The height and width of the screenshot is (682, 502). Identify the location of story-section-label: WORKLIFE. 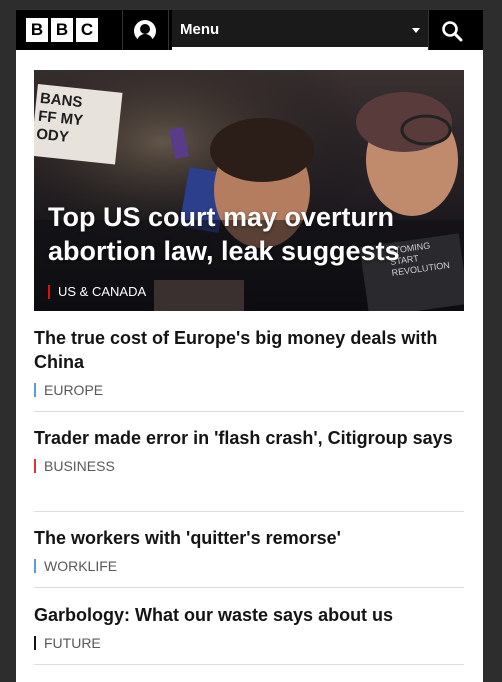
(81, 566).